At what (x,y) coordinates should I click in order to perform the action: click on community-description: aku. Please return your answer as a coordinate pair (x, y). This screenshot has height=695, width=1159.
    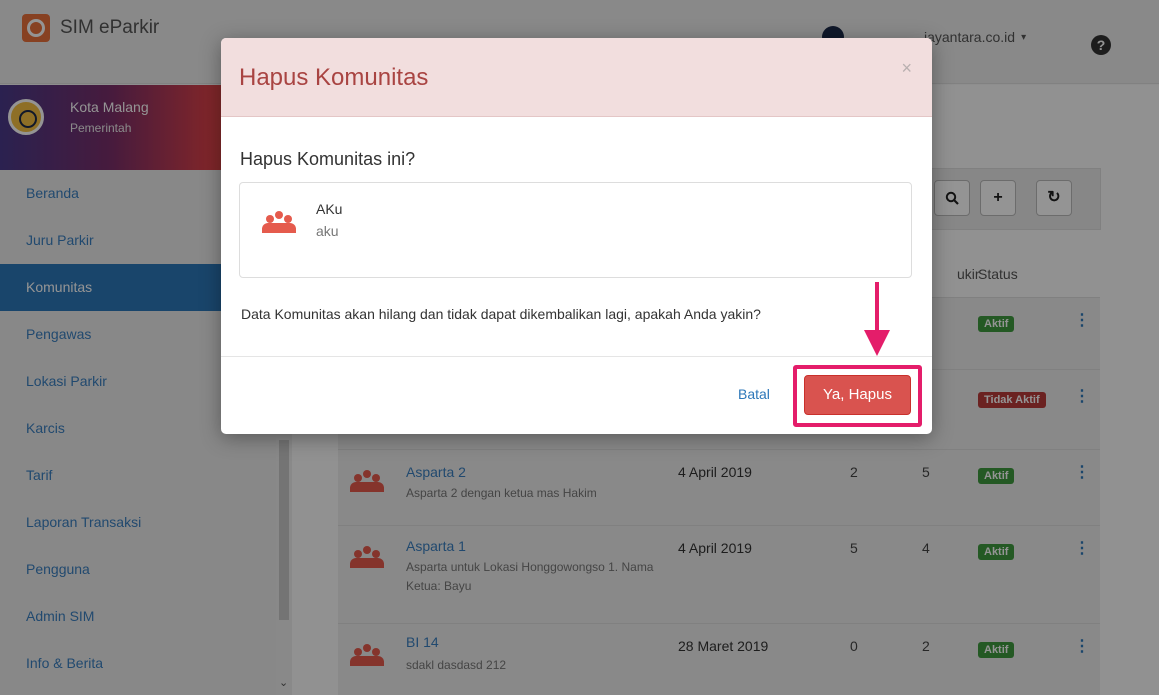
    Looking at the image, I should click on (327, 231).